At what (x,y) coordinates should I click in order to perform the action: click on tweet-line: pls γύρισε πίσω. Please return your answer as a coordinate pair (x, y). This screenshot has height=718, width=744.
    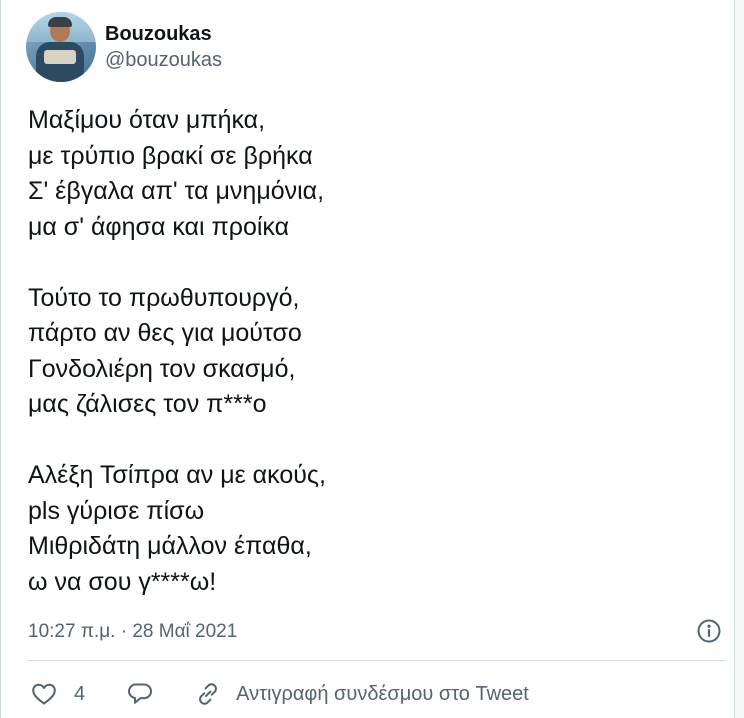
    Looking at the image, I should click on (116, 510).